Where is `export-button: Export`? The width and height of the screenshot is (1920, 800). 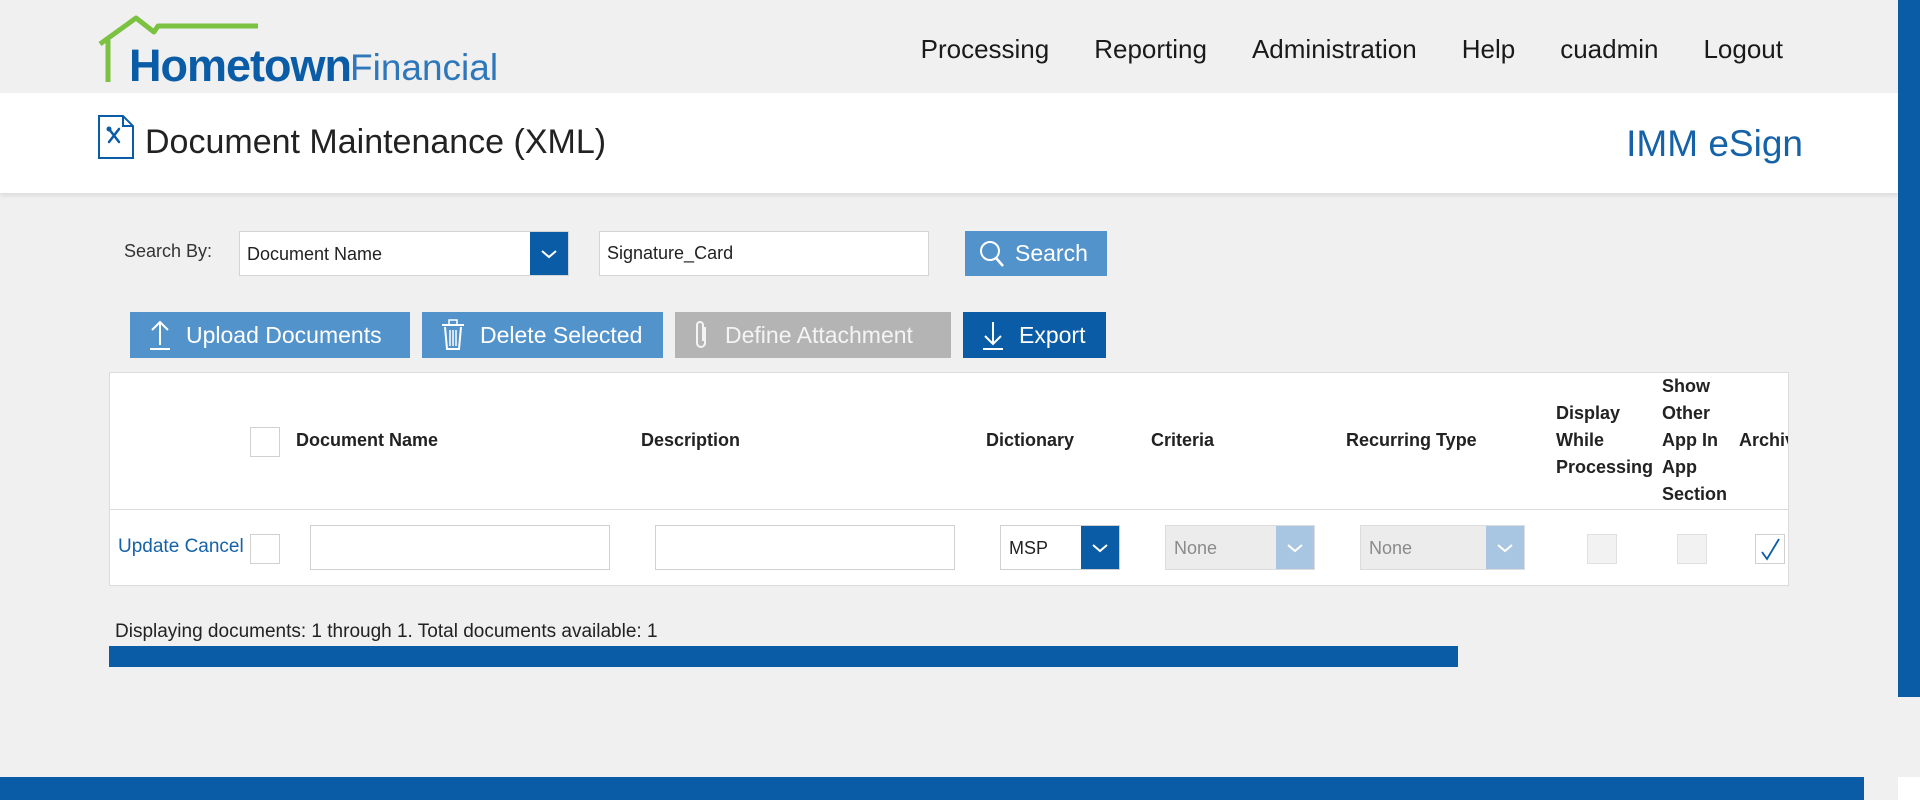 export-button: Export is located at coordinates (1034, 335).